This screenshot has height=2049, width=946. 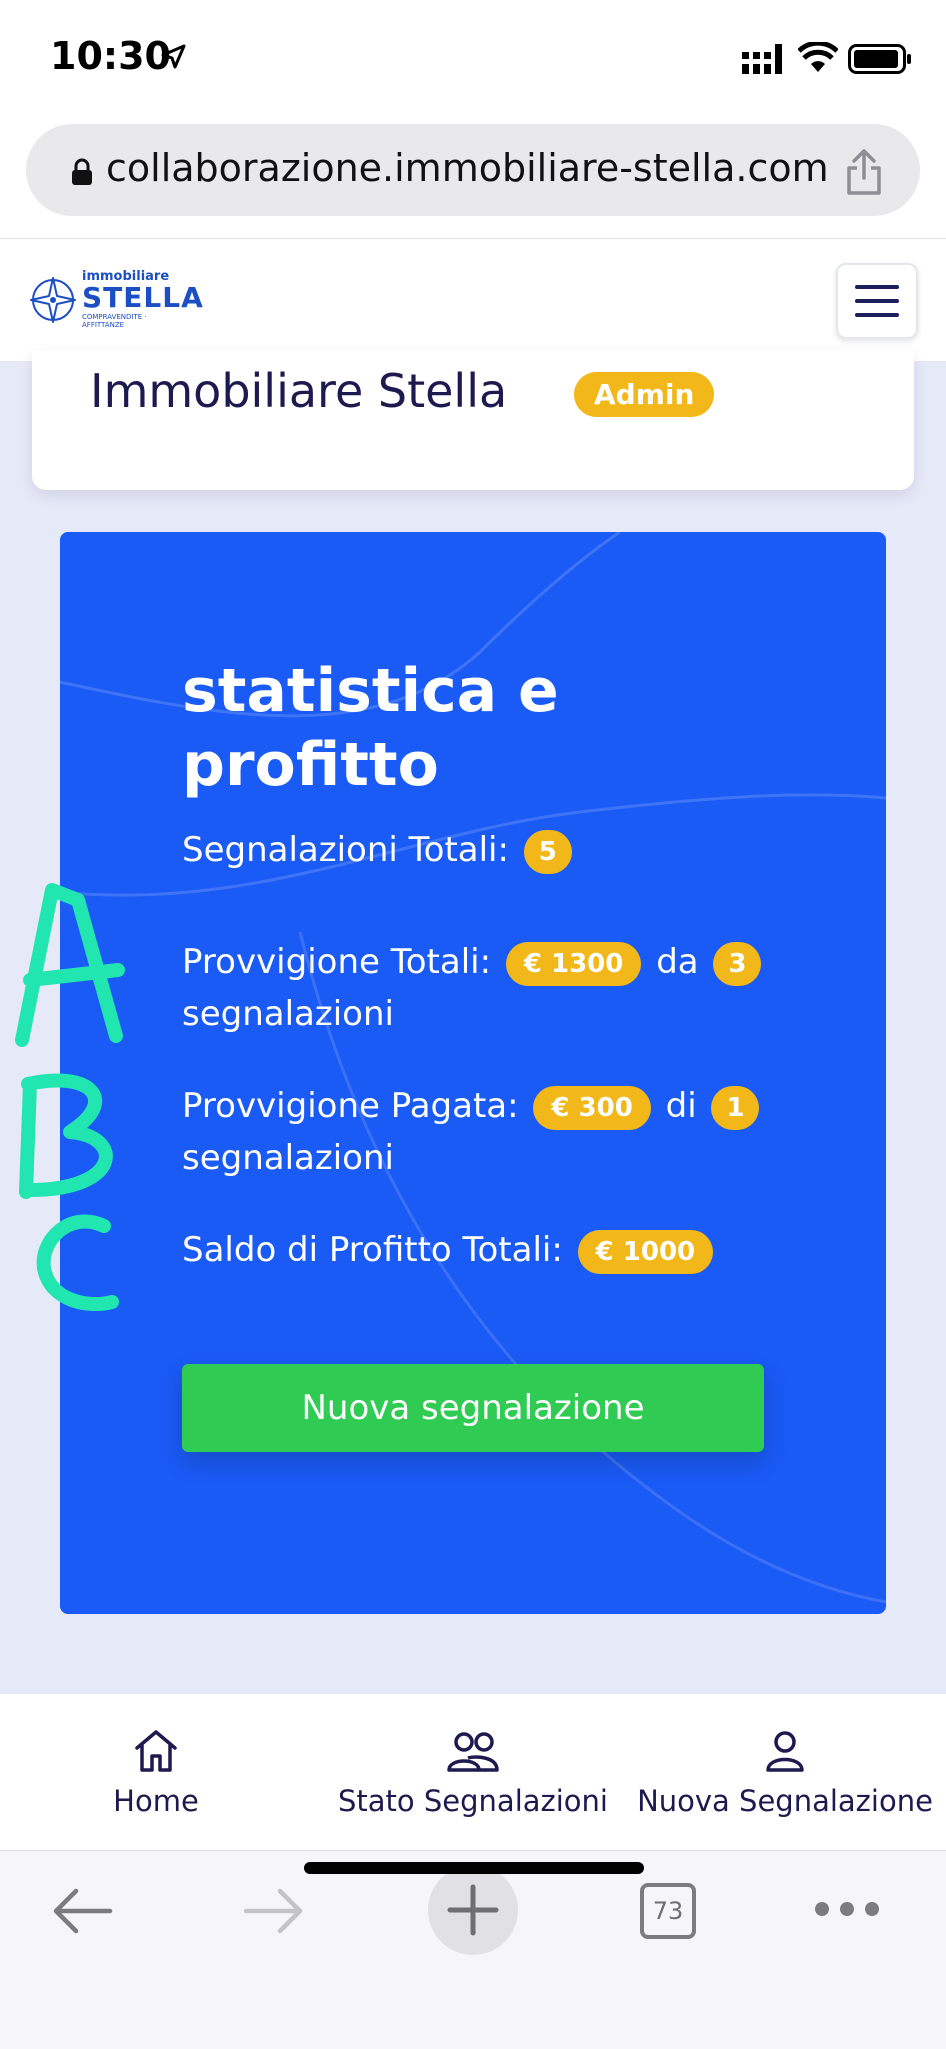 I want to click on lock-icon, so click(x=82, y=171).